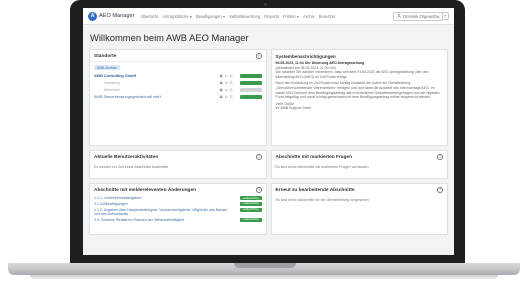 Image resolution: width=528 pixels, height=300 pixels. Describe the element at coordinates (360, 189) in the screenshot. I see `card-header: Erneut zu bearbeitende Abschnitte ?` at that location.